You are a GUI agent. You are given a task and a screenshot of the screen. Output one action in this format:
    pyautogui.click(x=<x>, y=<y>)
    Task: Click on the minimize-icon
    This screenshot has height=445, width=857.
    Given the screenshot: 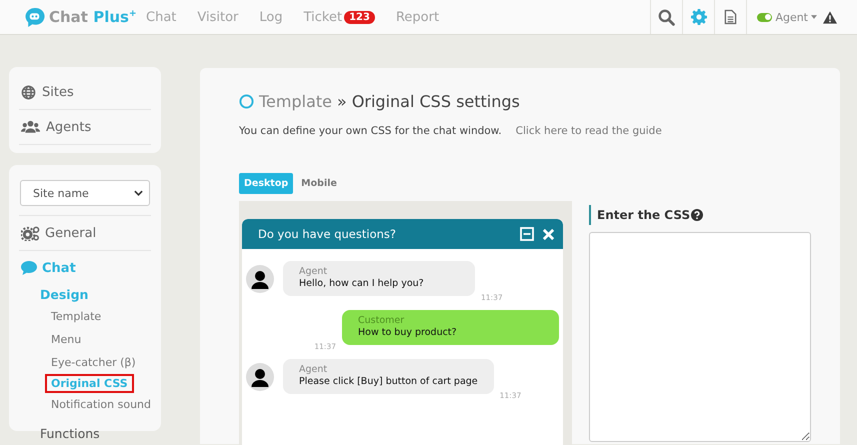 What is the action you would take?
    pyautogui.click(x=527, y=234)
    